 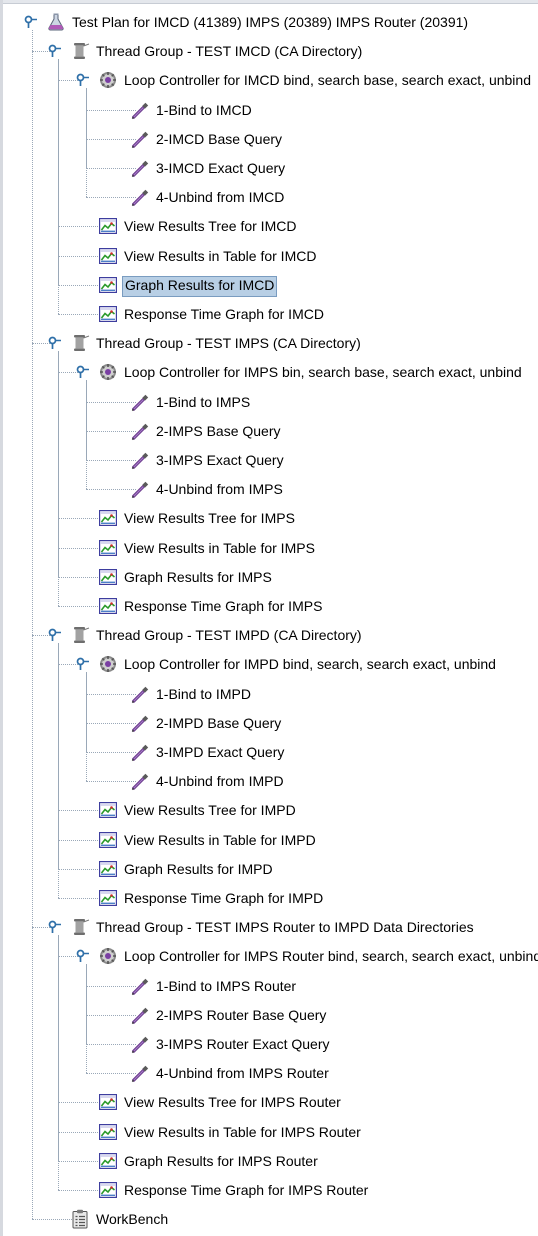 I want to click on tree-node-listener: Graph Results for IMCD, so click(x=269, y=285).